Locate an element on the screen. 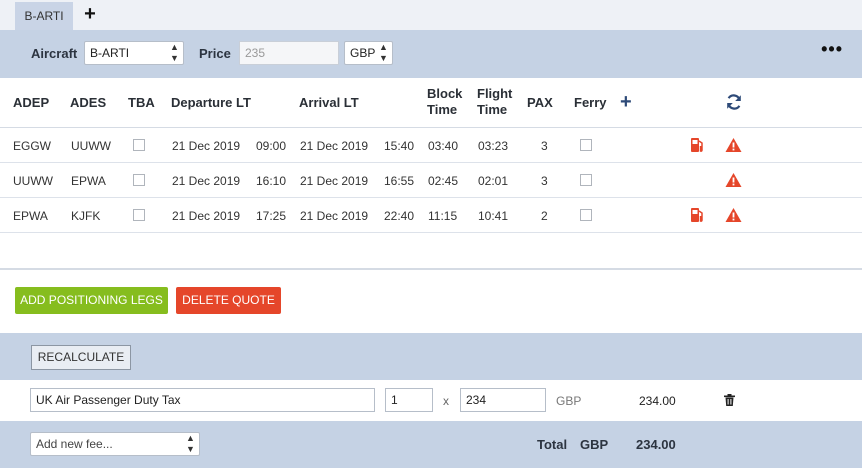  cell-block-time: 02:45 is located at coordinates (443, 181).